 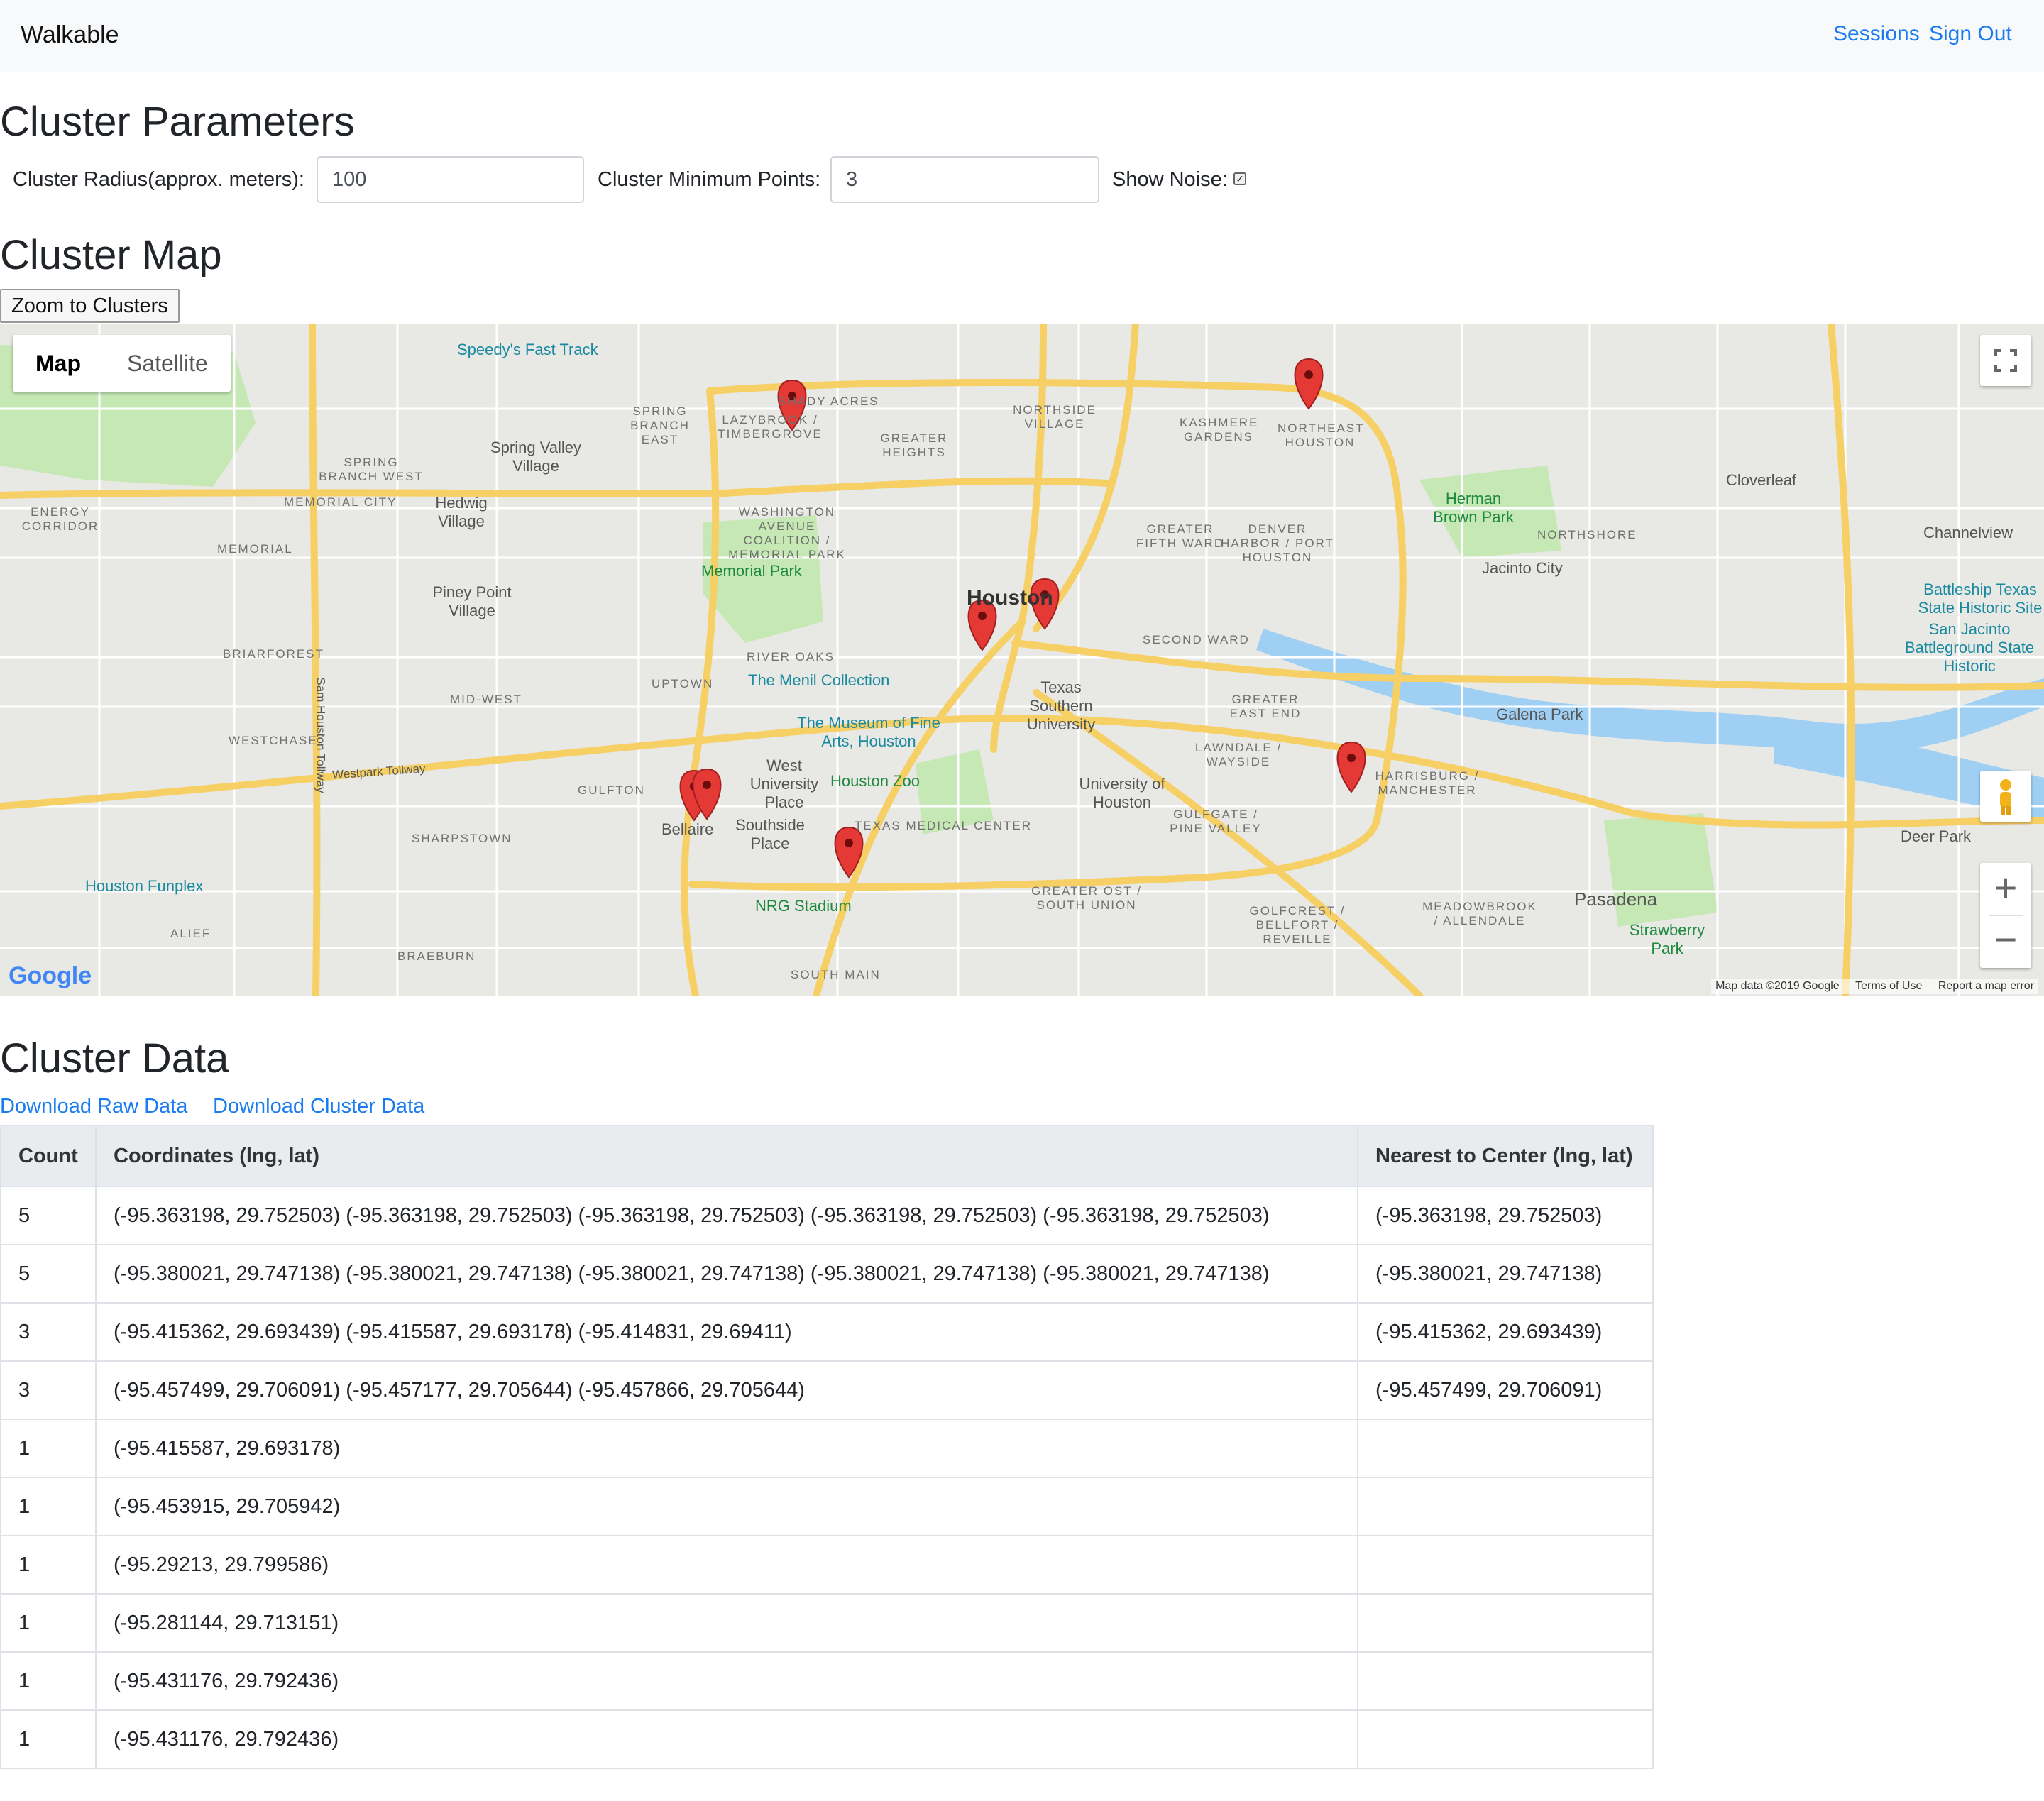 I want to click on map-label-sharpstown: SHARPSTOWN, so click(x=462, y=838).